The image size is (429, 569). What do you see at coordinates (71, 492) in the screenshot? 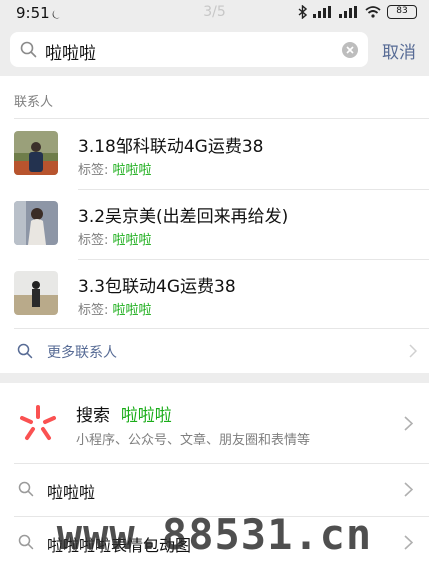
I see `suggestion-text: 啦啦啦` at bounding box center [71, 492].